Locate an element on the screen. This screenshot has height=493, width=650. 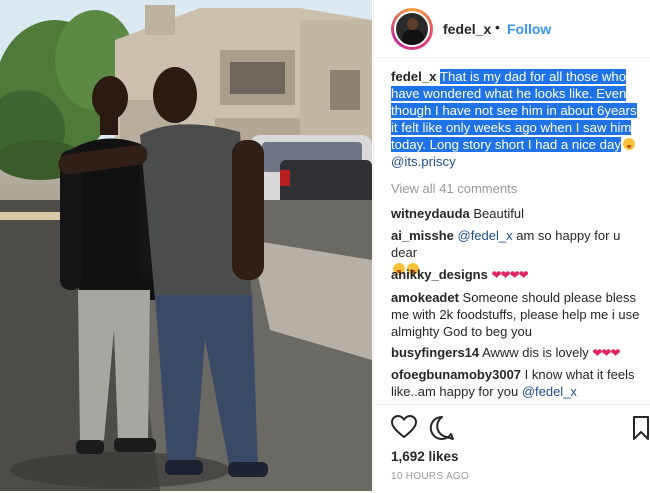
post-timestamp: 10 HOURS AGO is located at coordinates (430, 476).